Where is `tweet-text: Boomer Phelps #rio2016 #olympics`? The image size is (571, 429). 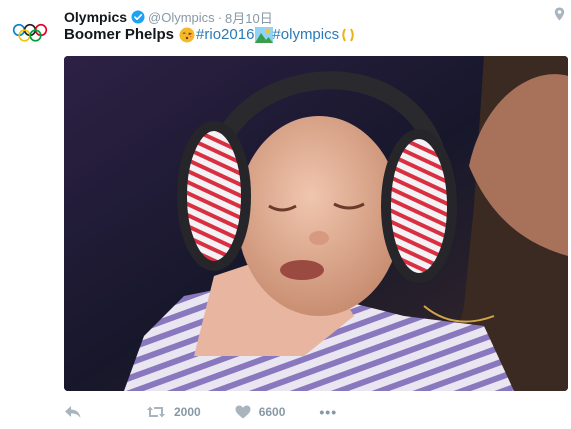
tweet-text: Boomer Phelps #rio2016 #olympics is located at coordinates (210, 34).